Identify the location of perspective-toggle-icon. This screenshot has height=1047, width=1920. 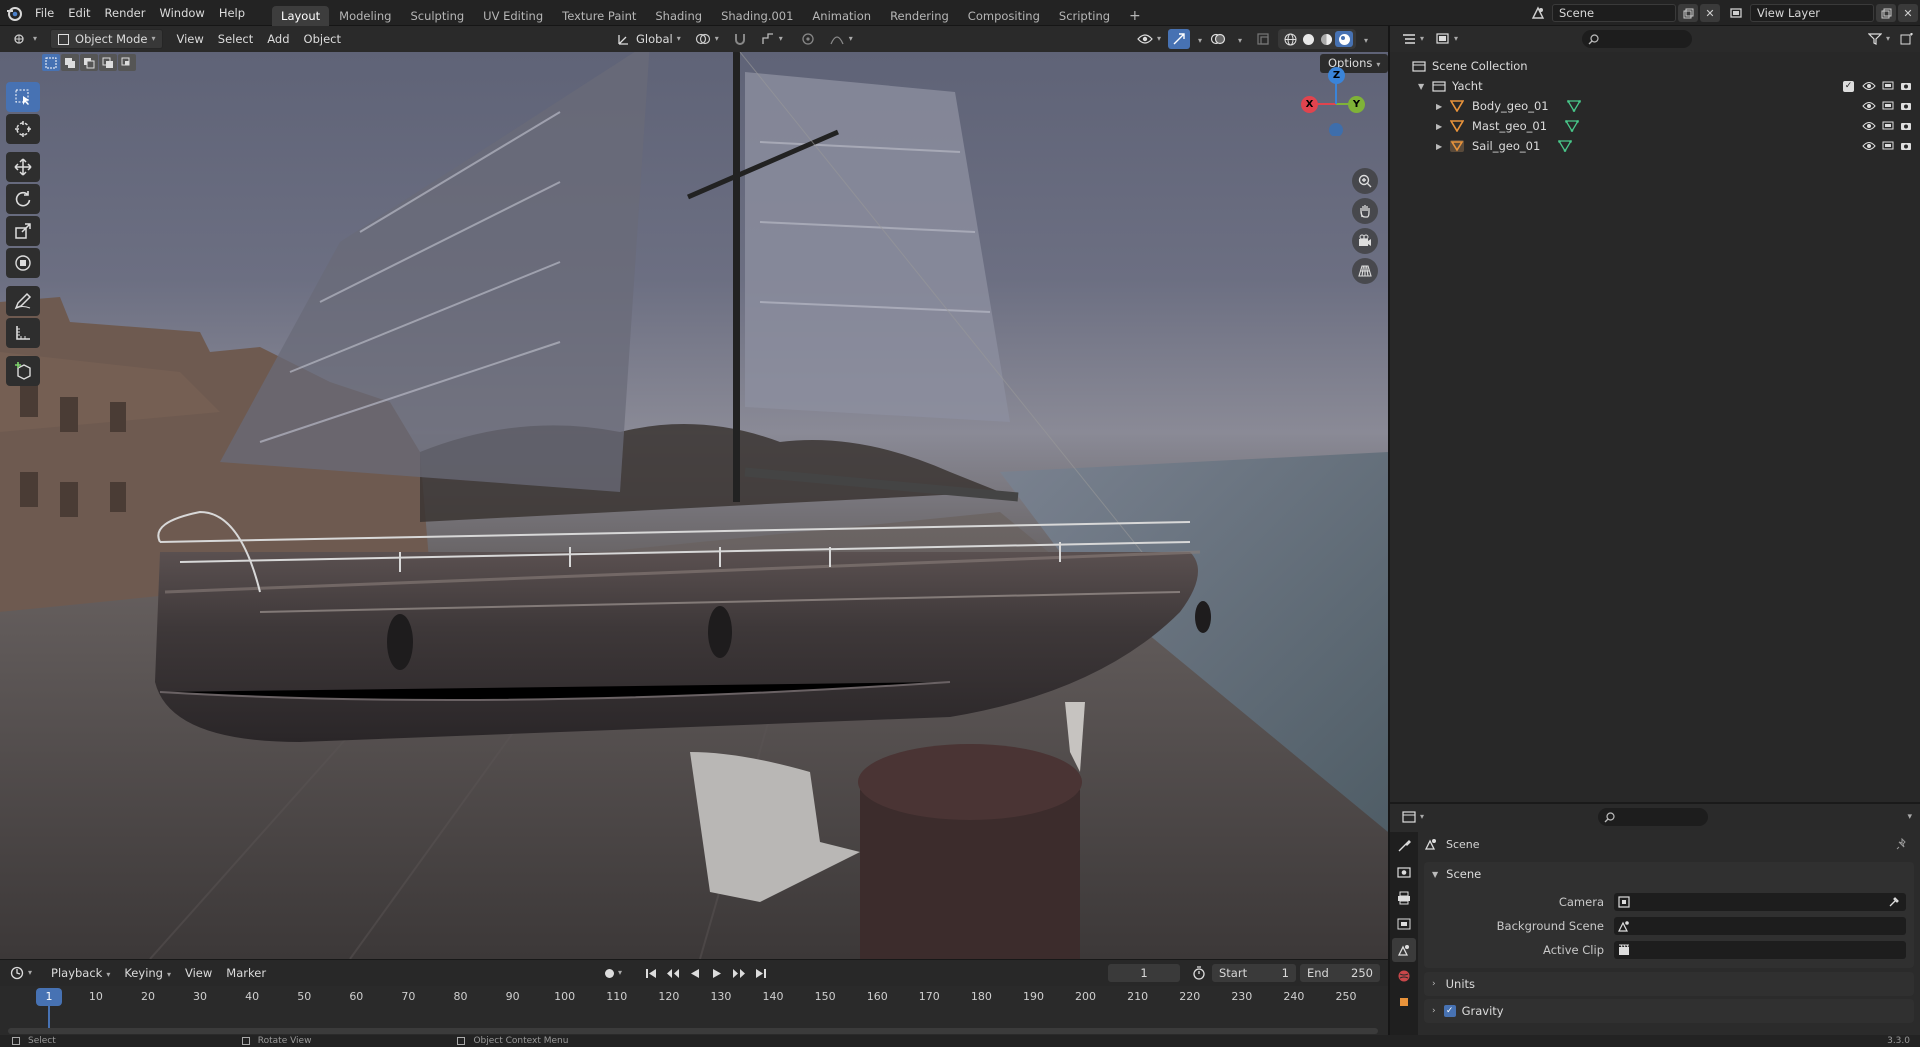
(1365, 271).